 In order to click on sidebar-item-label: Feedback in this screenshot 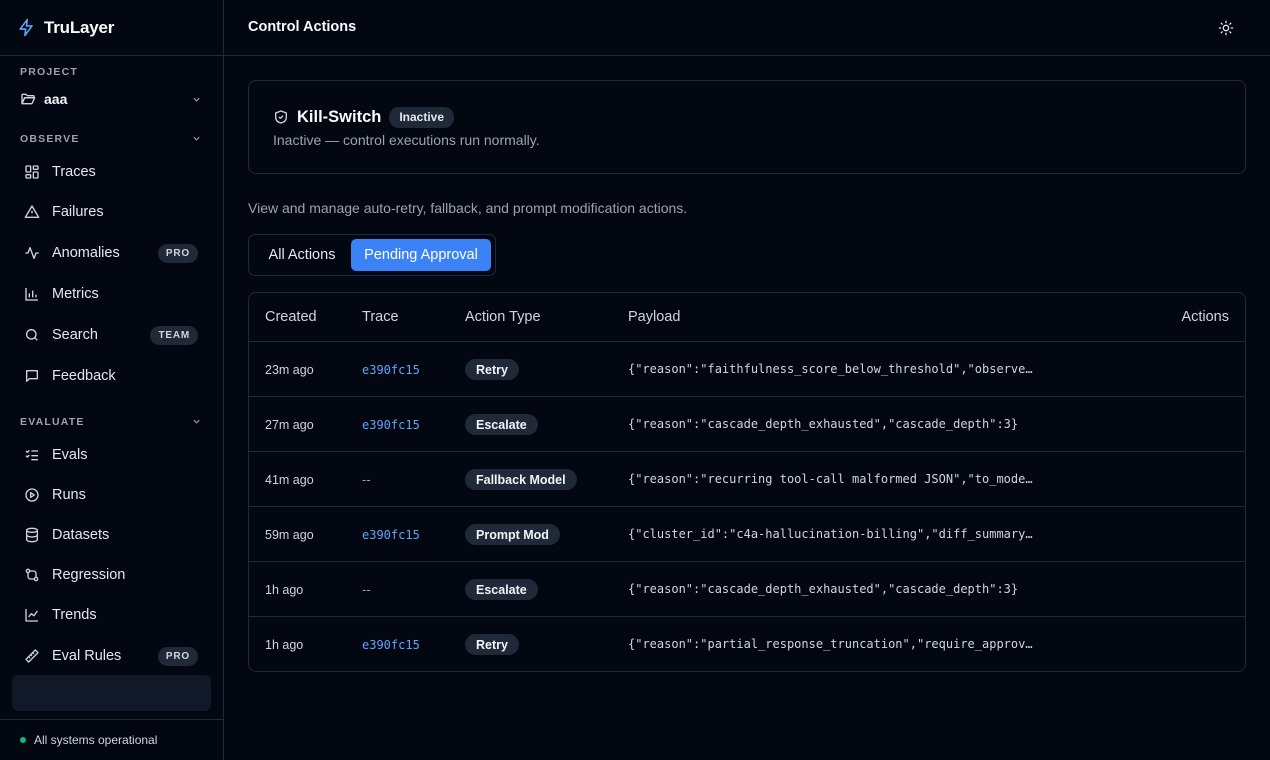, I will do `click(84, 376)`.